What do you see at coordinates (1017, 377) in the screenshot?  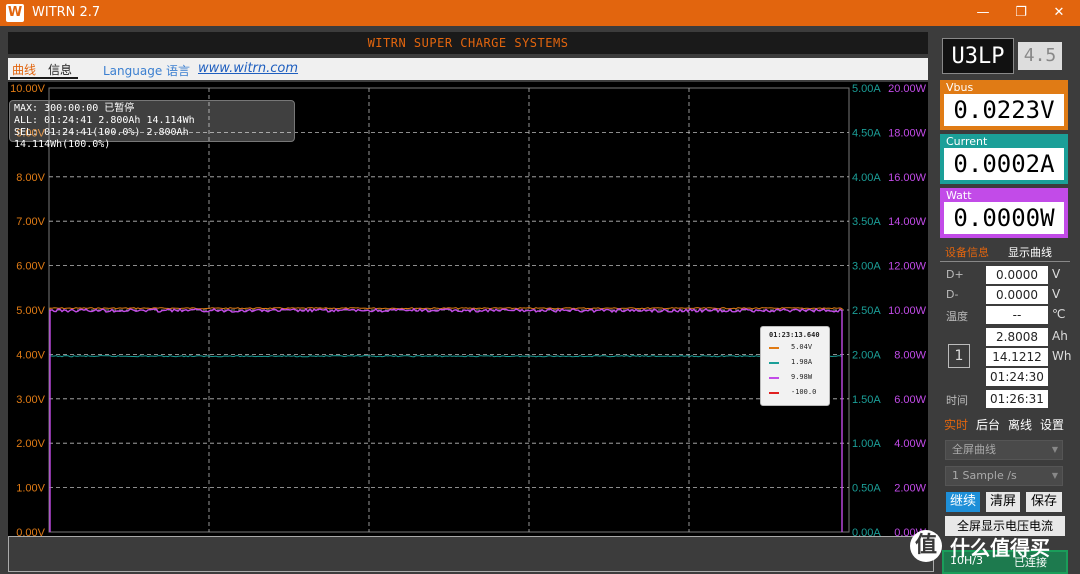 I see `group-time-value: 01:24:30` at bounding box center [1017, 377].